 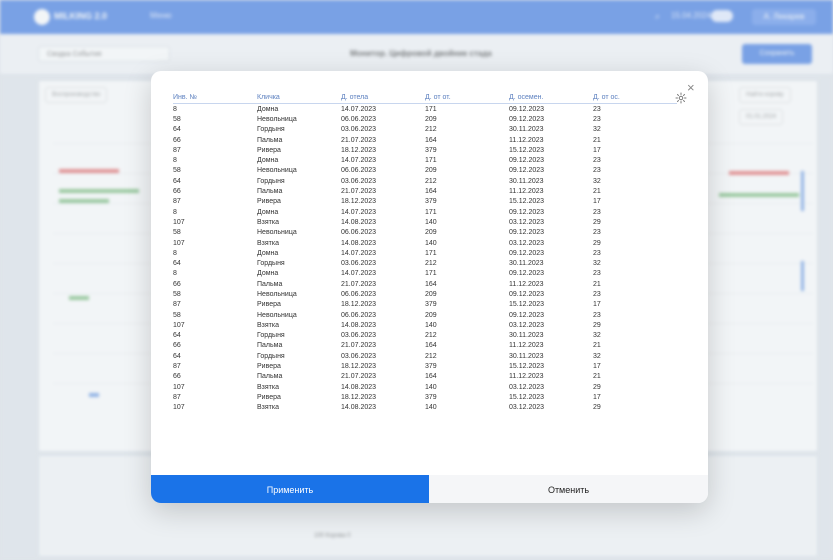 What do you see at coordinates (268, 253) in the screenshot?
I see `cell-name: Домна` at bounding box center [268, 253].